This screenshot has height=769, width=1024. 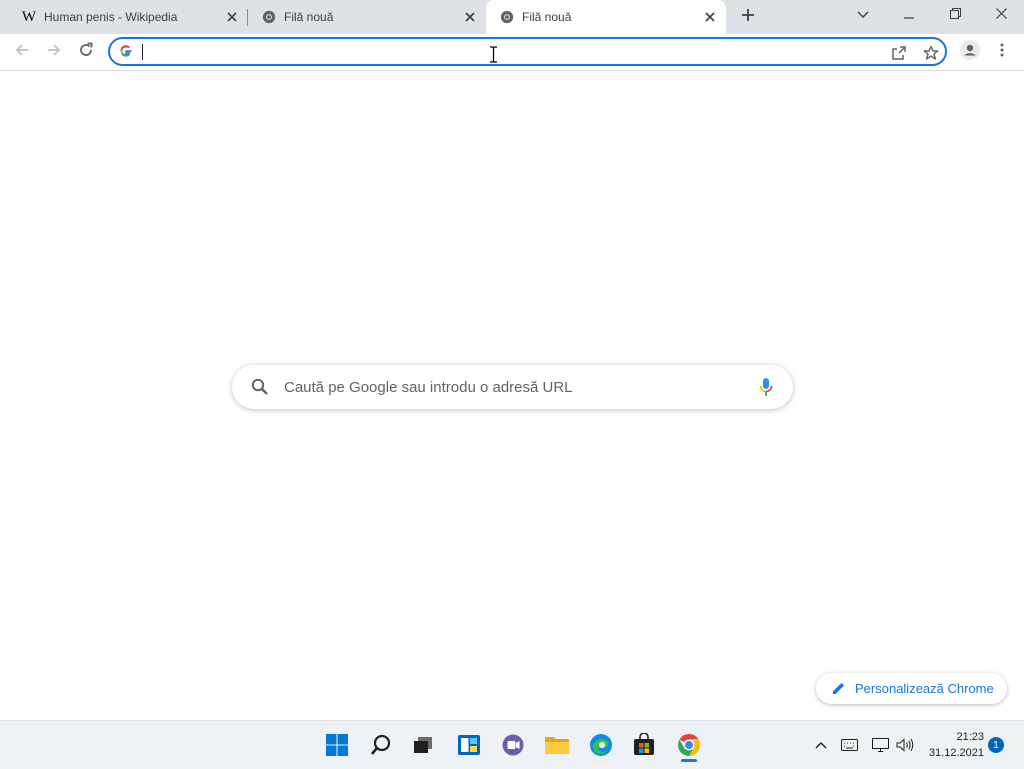 What do you see at coordinates (924, 688) in the screenshot?
I see `customize-label: Personalizează Chrome` at bounding box center [924, 688].